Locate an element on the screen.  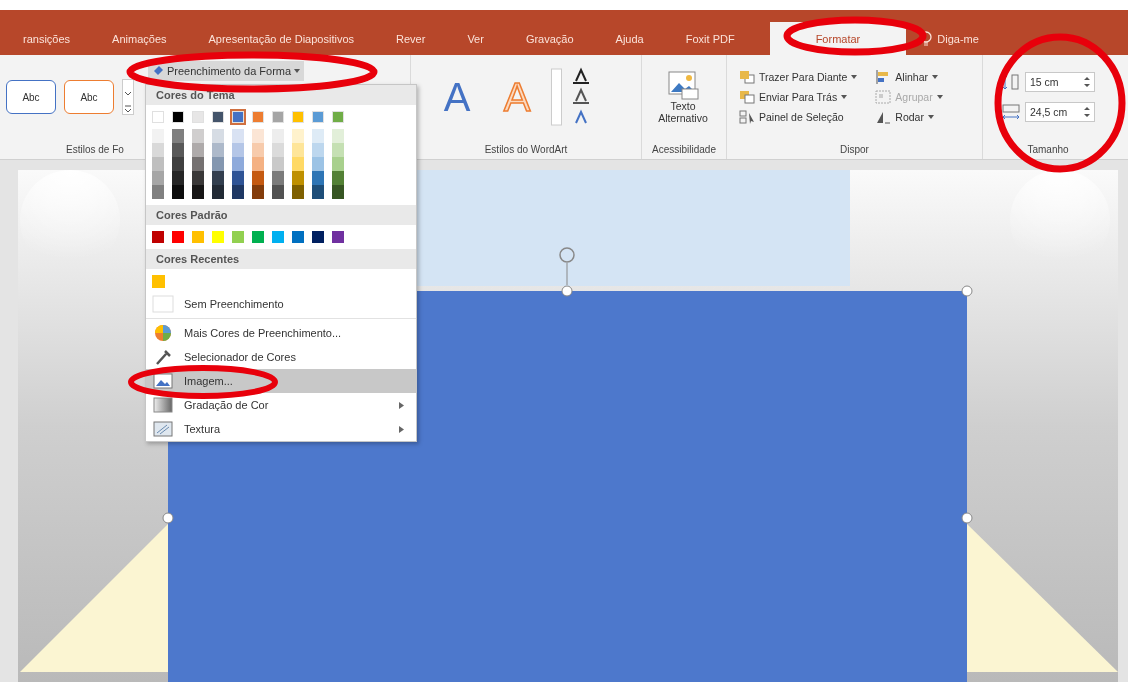
ribbon-tab: ransições is located at coordinates (47, 38).